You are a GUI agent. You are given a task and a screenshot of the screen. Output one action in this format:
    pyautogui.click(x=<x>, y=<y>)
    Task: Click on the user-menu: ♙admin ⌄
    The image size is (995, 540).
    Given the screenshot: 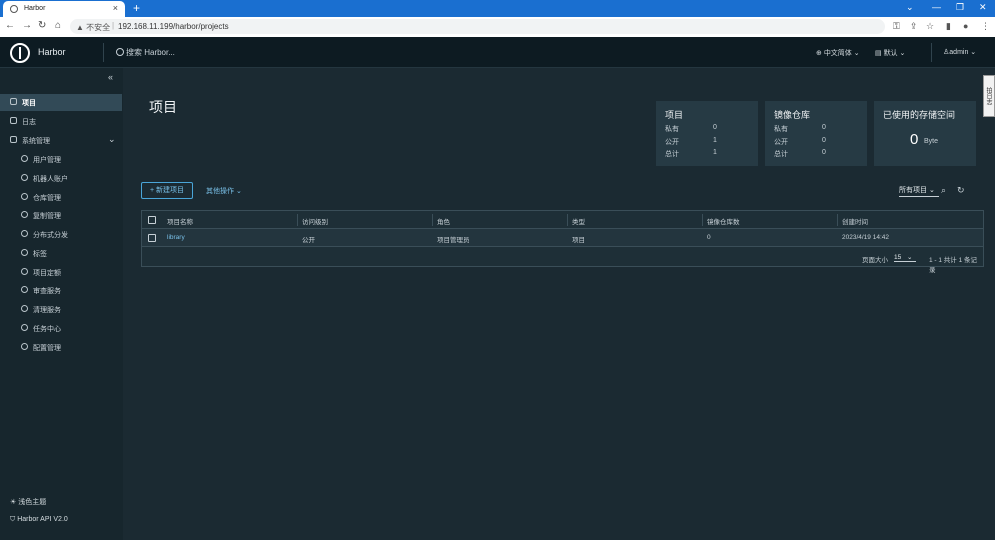 What is the action you would take?
    pyautogui.click(x=959, y=52)
    